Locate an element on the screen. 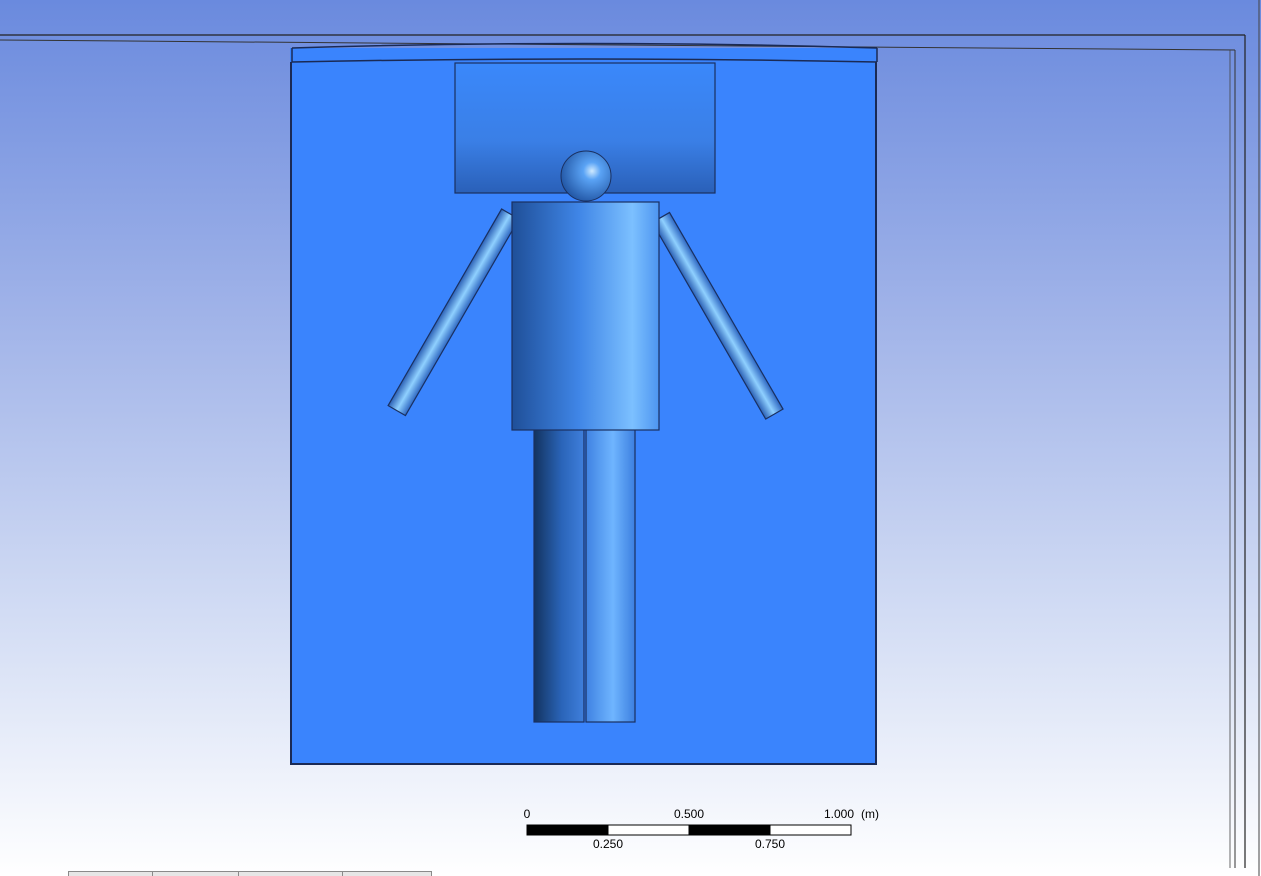 This screenshot has width=1261, height=876. torso is located at coordinates (585, 316).